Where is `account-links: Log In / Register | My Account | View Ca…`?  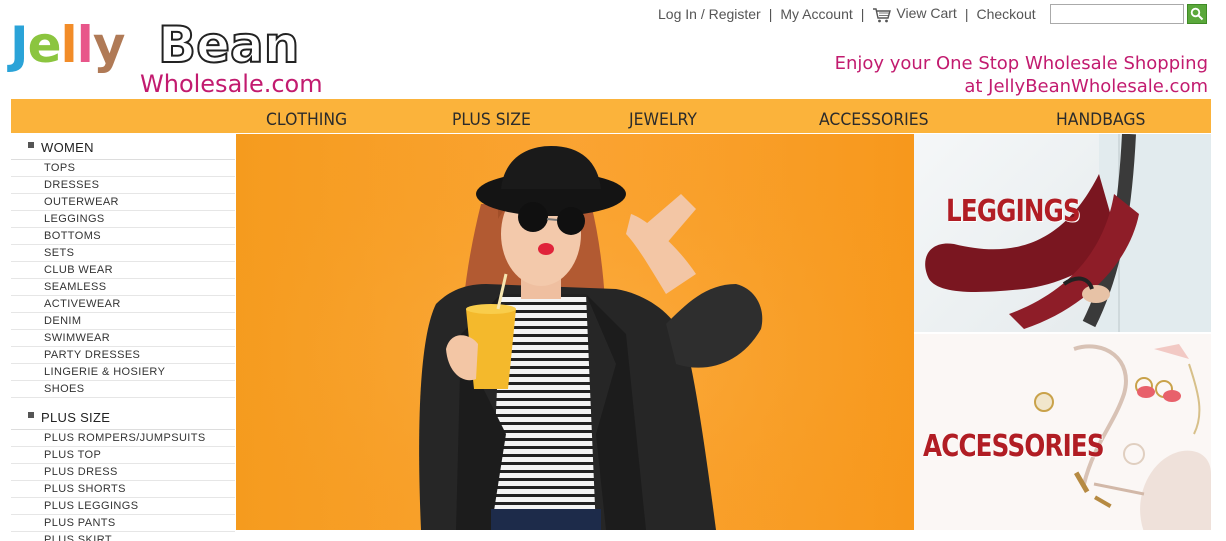
account-links: Log In / Register | My Account | View Ca… is located at coordinates (847, 14).